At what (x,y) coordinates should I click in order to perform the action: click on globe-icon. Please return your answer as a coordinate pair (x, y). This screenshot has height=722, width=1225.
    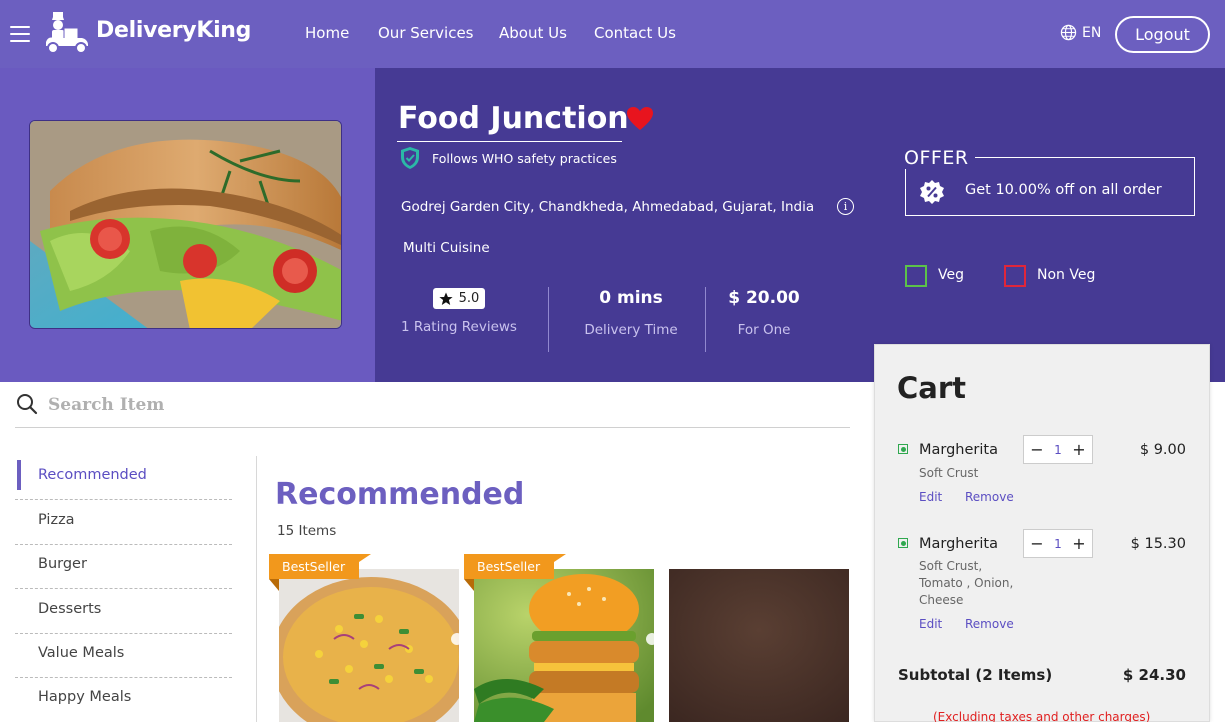
    Looking at the image, I should click on (1068, 32).